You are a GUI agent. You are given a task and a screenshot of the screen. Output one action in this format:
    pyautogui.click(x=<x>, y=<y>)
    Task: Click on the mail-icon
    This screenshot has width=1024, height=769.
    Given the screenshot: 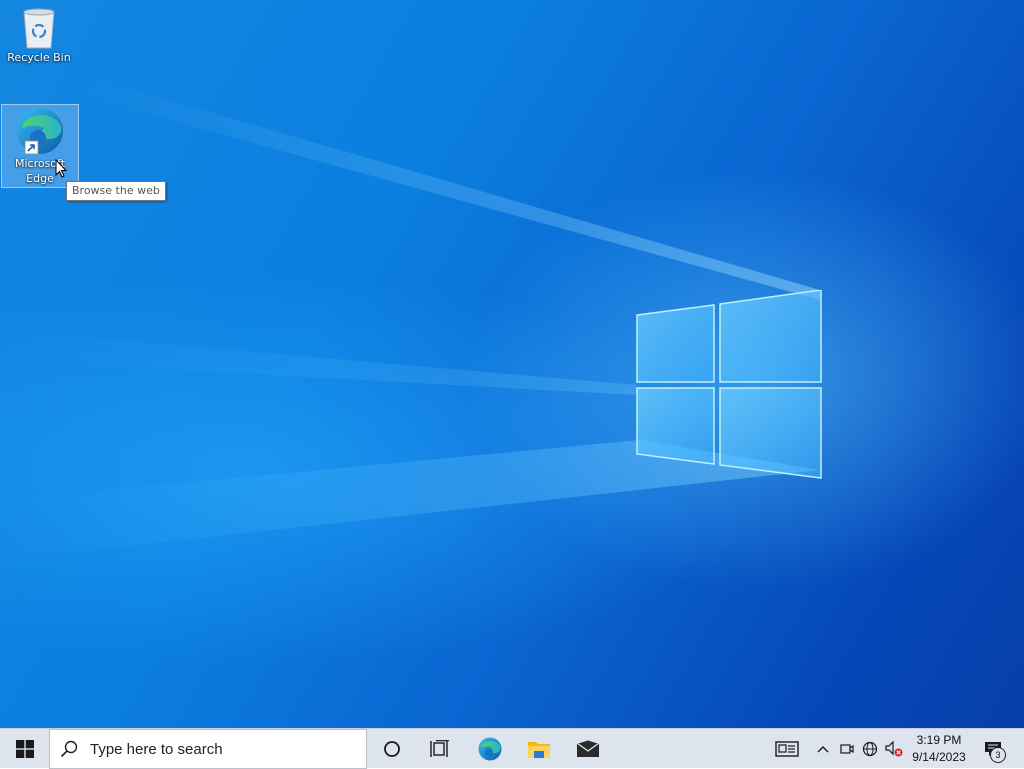 What is the action you would take?
    pyautogui.click(x=588, y=748)
    